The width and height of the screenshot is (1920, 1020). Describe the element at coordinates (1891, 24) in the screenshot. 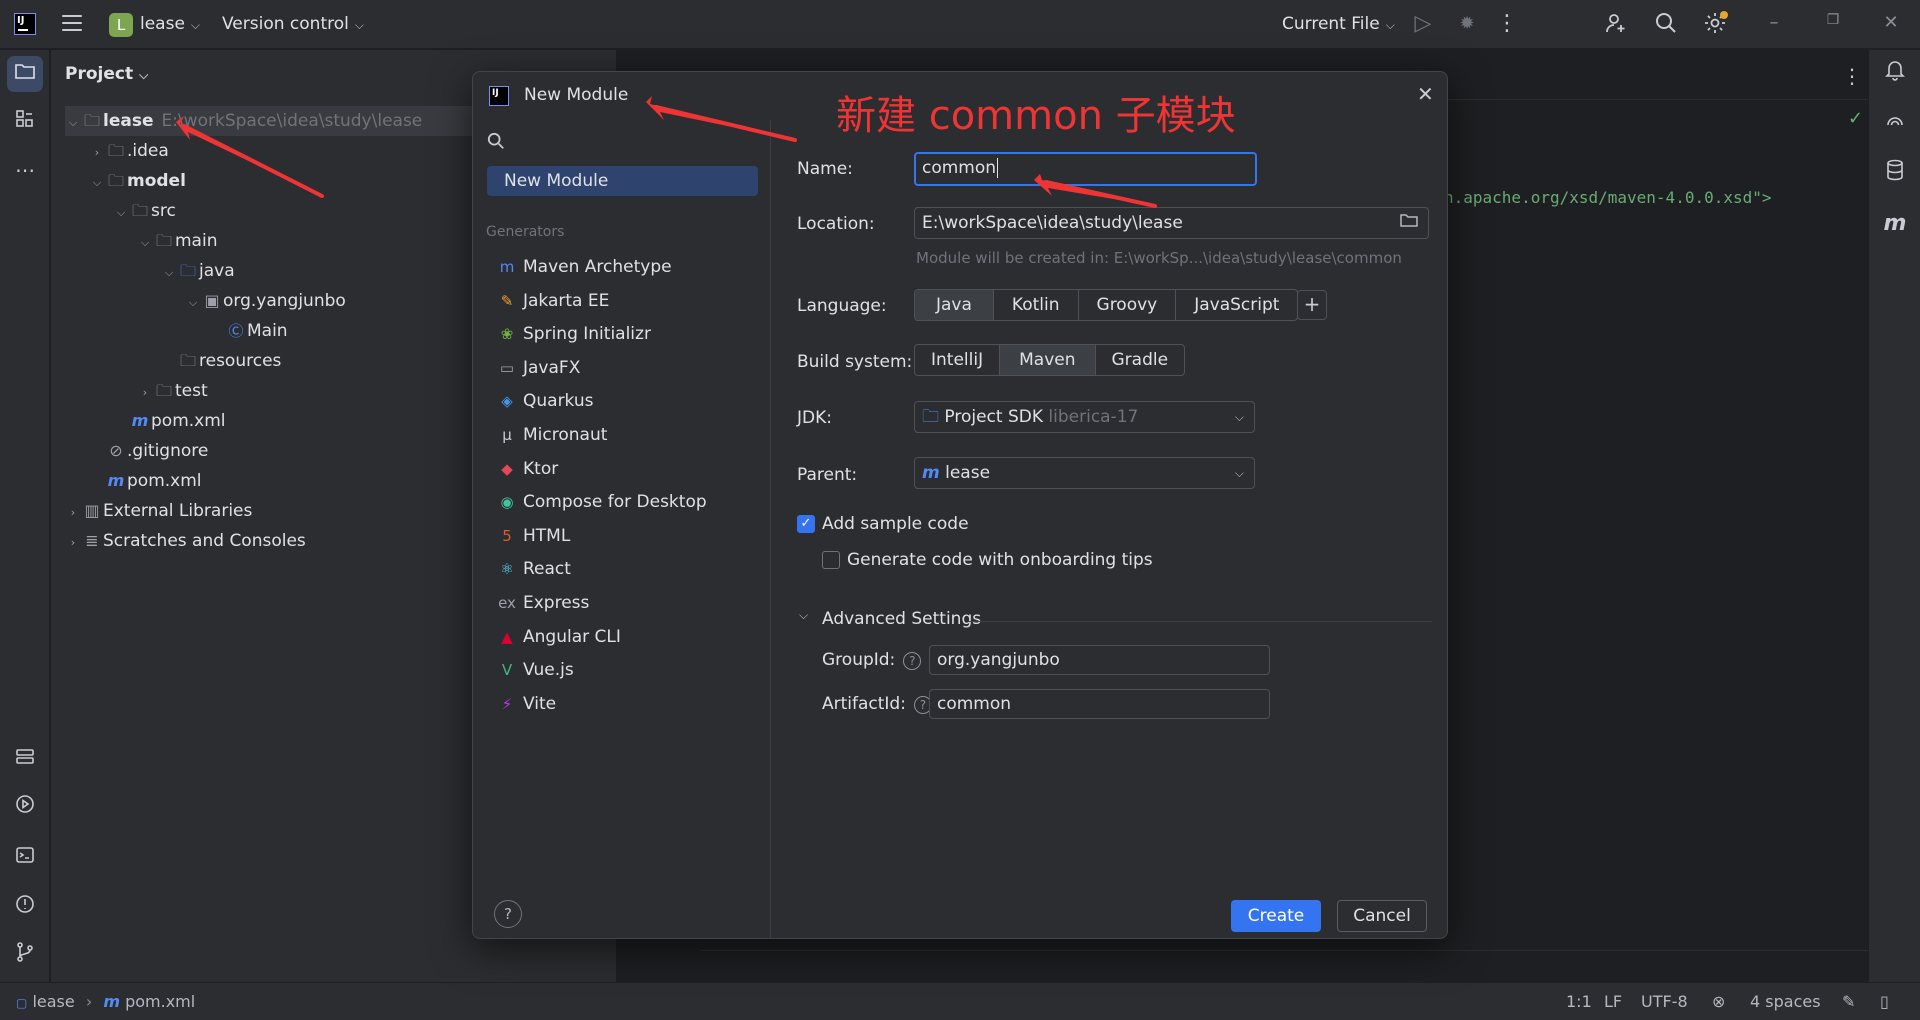

I see `close-window-icon: ✕` at that location.